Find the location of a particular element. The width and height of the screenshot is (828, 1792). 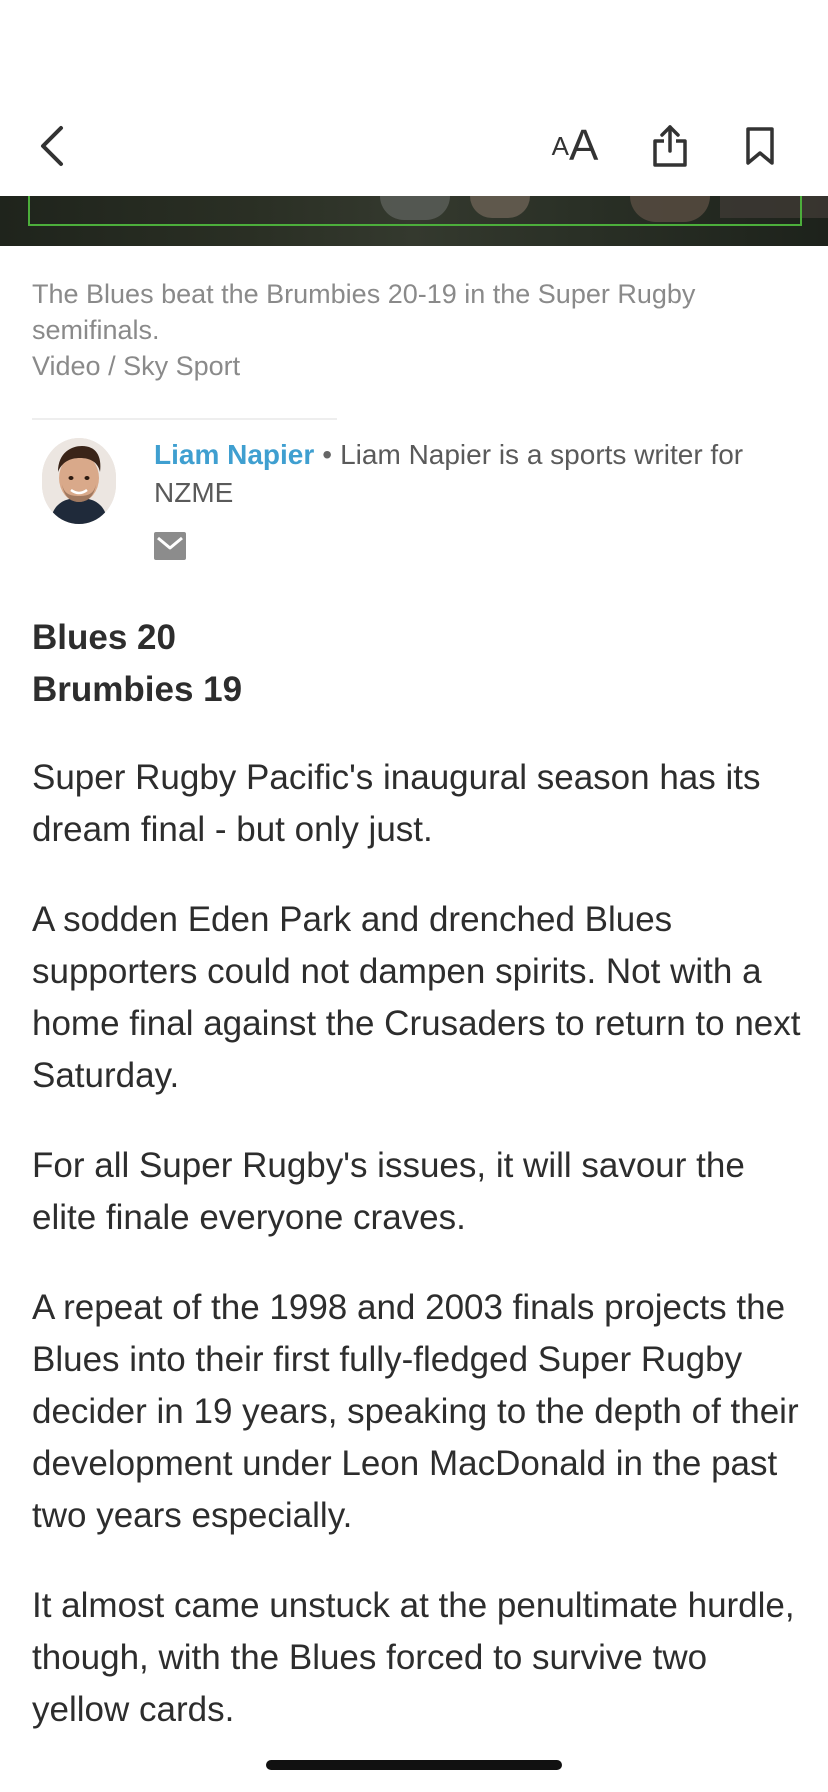

text-size-small-glyph: A is located at coordinates (560, 145).